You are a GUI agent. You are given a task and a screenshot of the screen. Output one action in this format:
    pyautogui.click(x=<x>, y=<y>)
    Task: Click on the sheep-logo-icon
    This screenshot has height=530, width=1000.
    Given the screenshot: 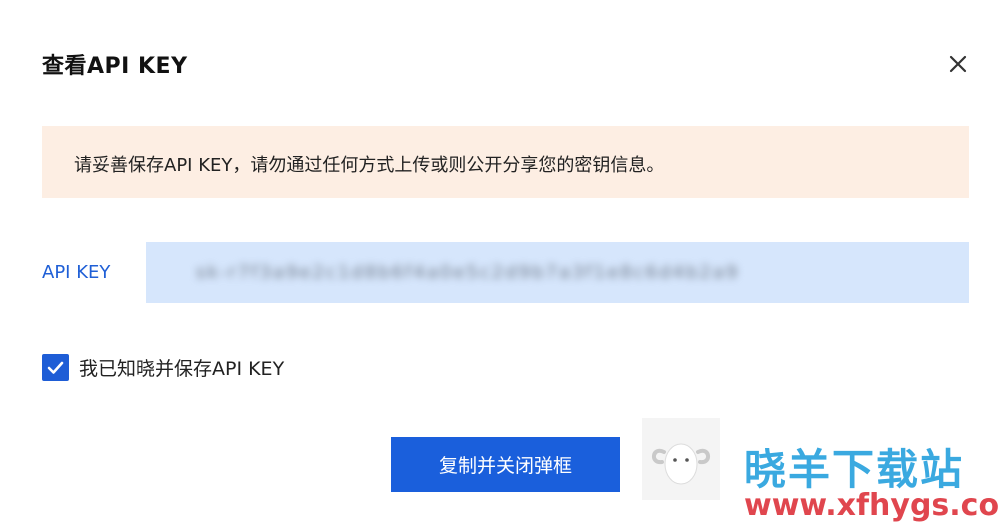 What is the action you would take?
    pyautogui.click(x=681, y=459)
    